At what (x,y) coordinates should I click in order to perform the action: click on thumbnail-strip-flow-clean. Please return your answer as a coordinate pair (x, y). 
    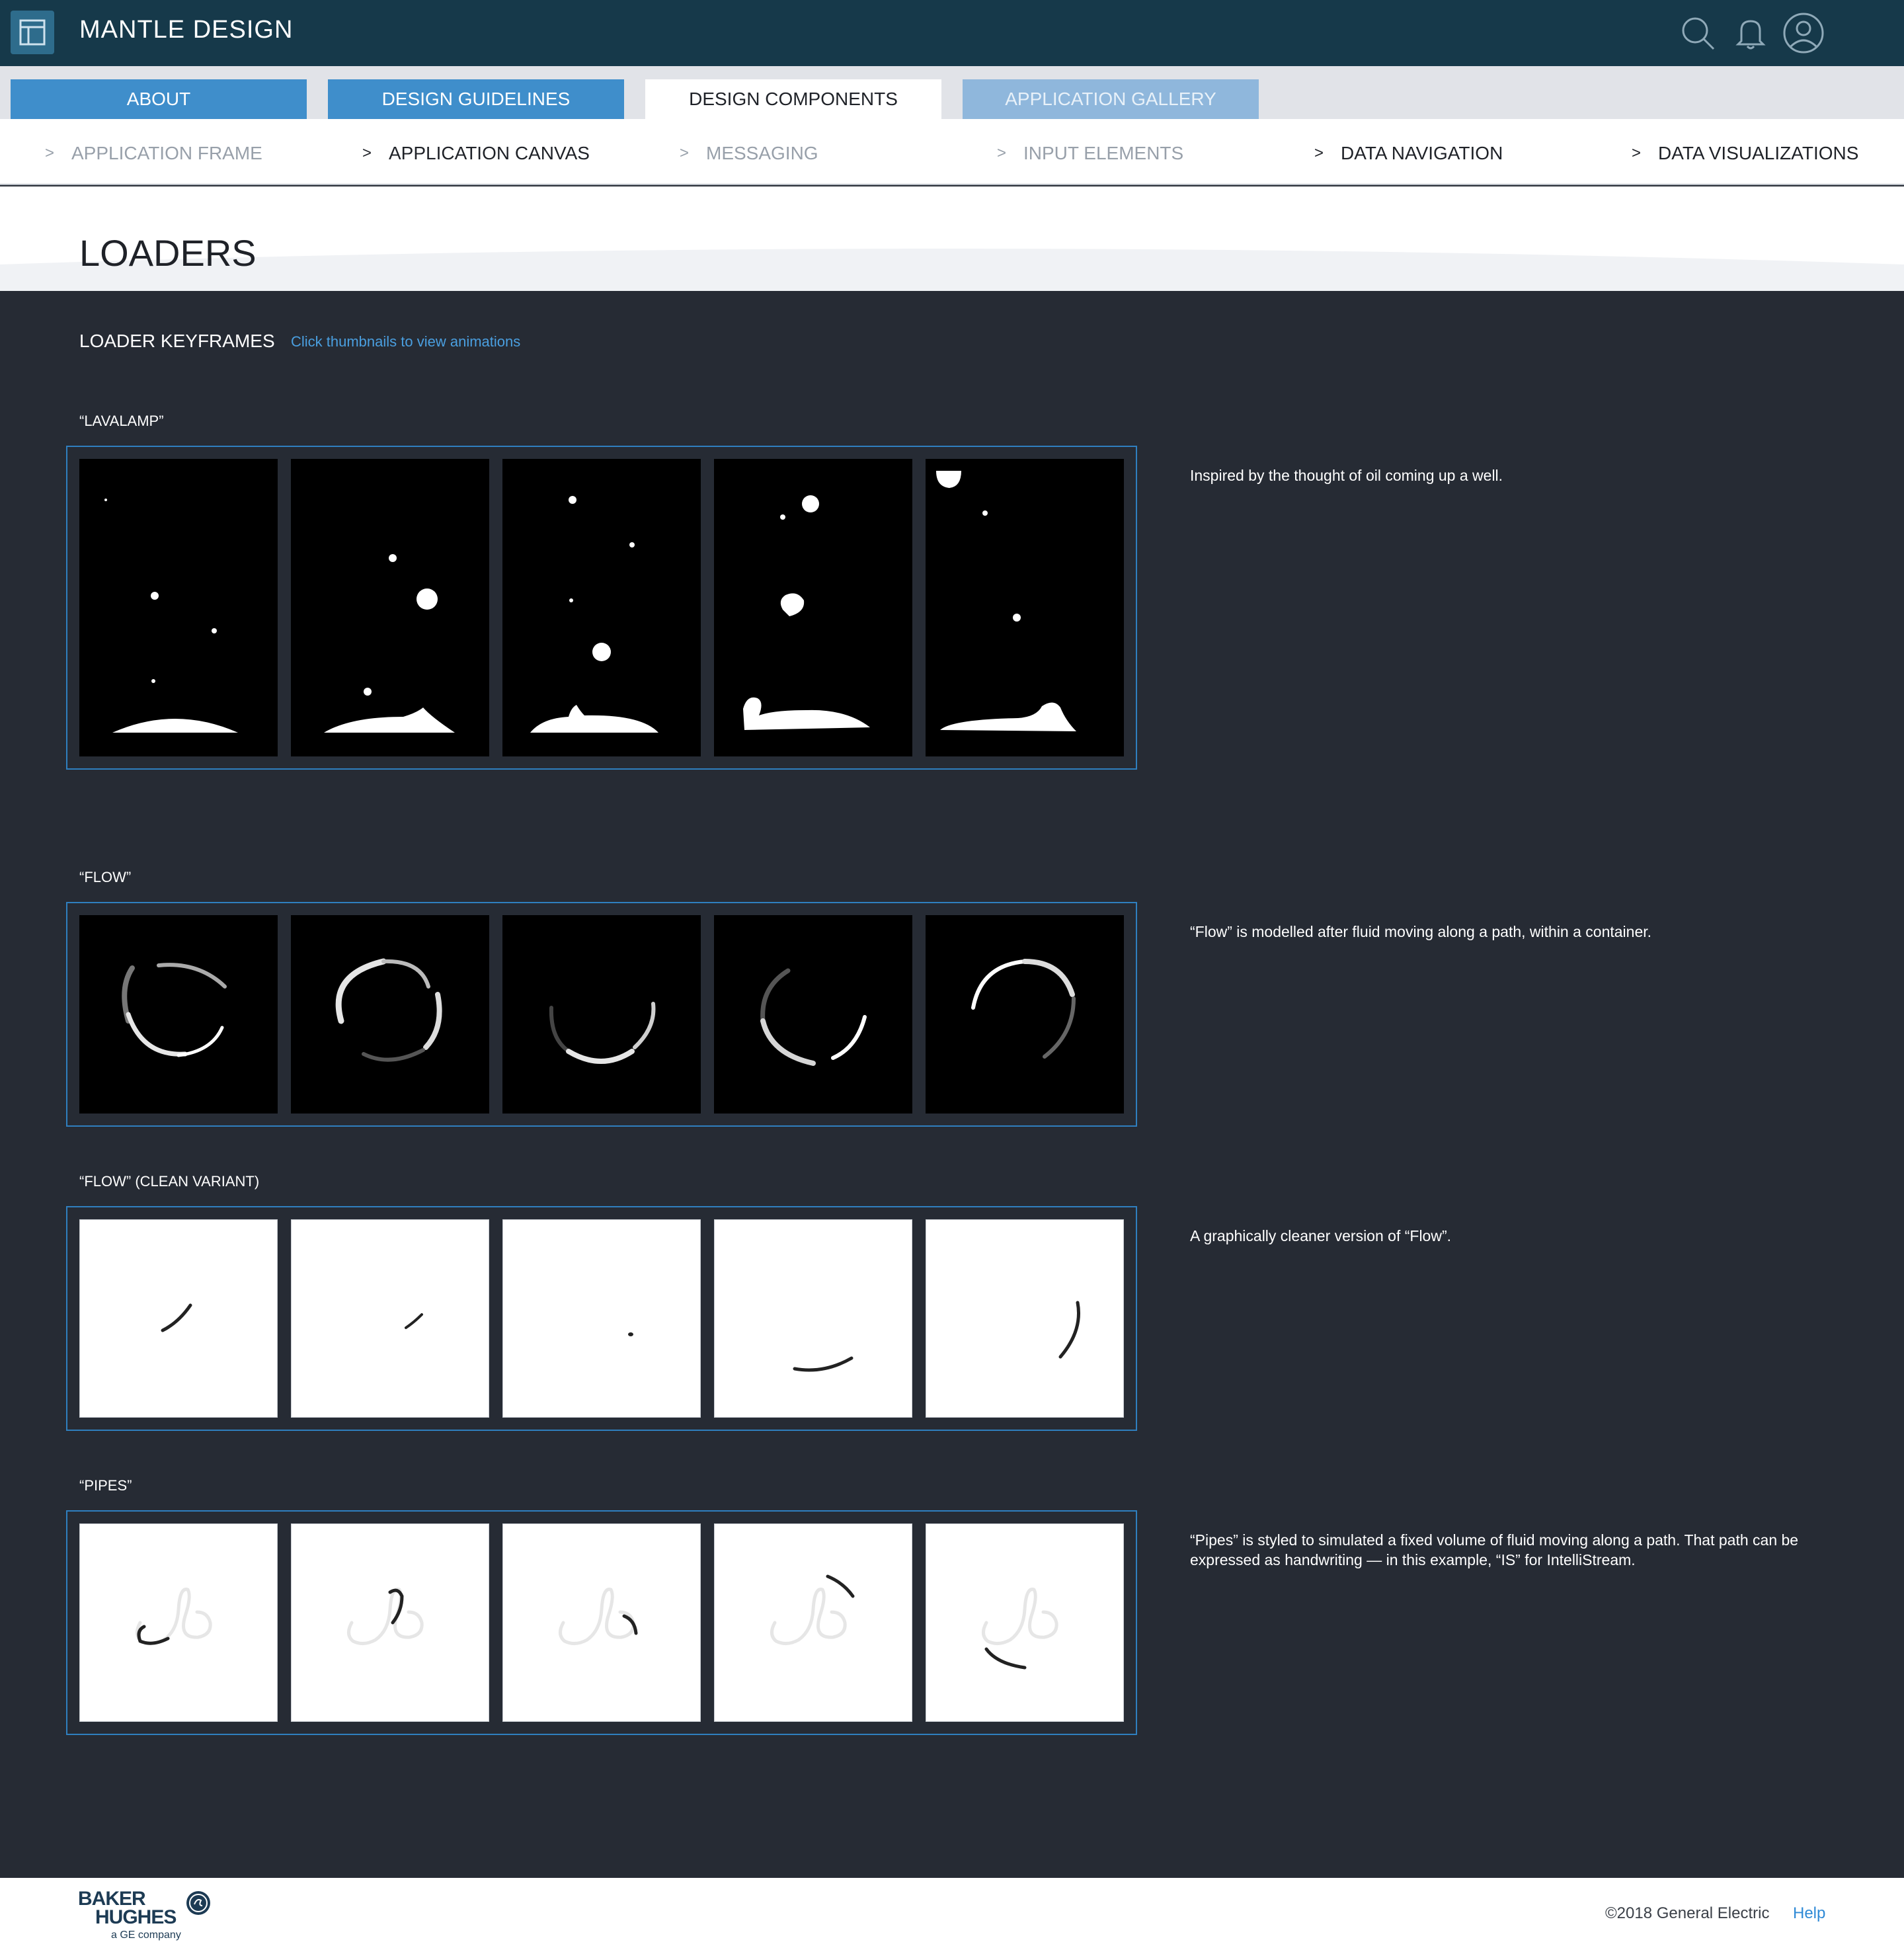
    Looking at the image, I should click on (601, 1319).